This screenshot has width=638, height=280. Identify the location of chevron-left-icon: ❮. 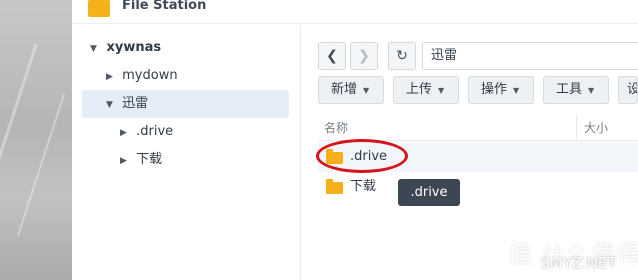
(332, 56).